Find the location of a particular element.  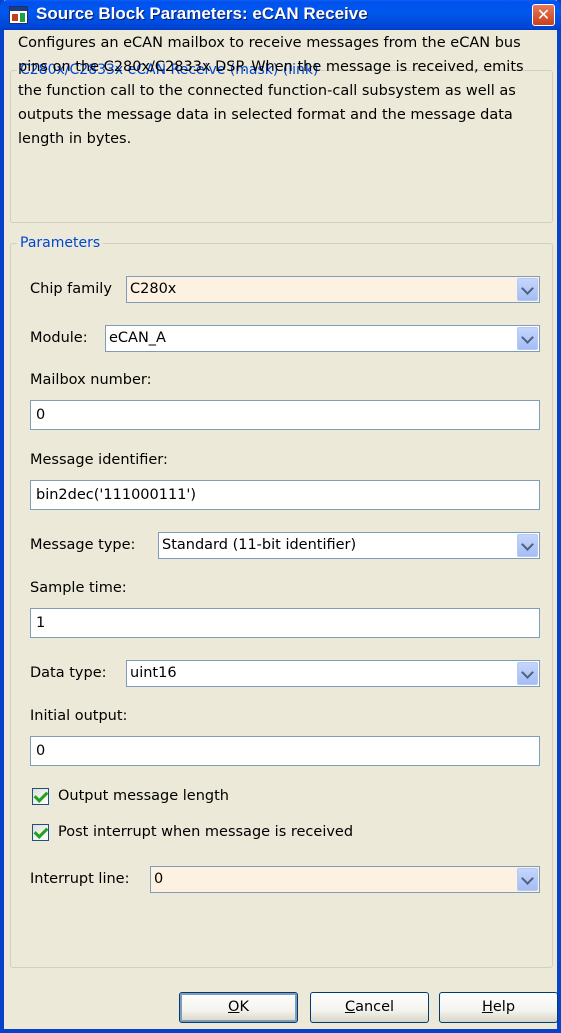

interrupt-line-value: 0 is located at coordinates (159, 879).